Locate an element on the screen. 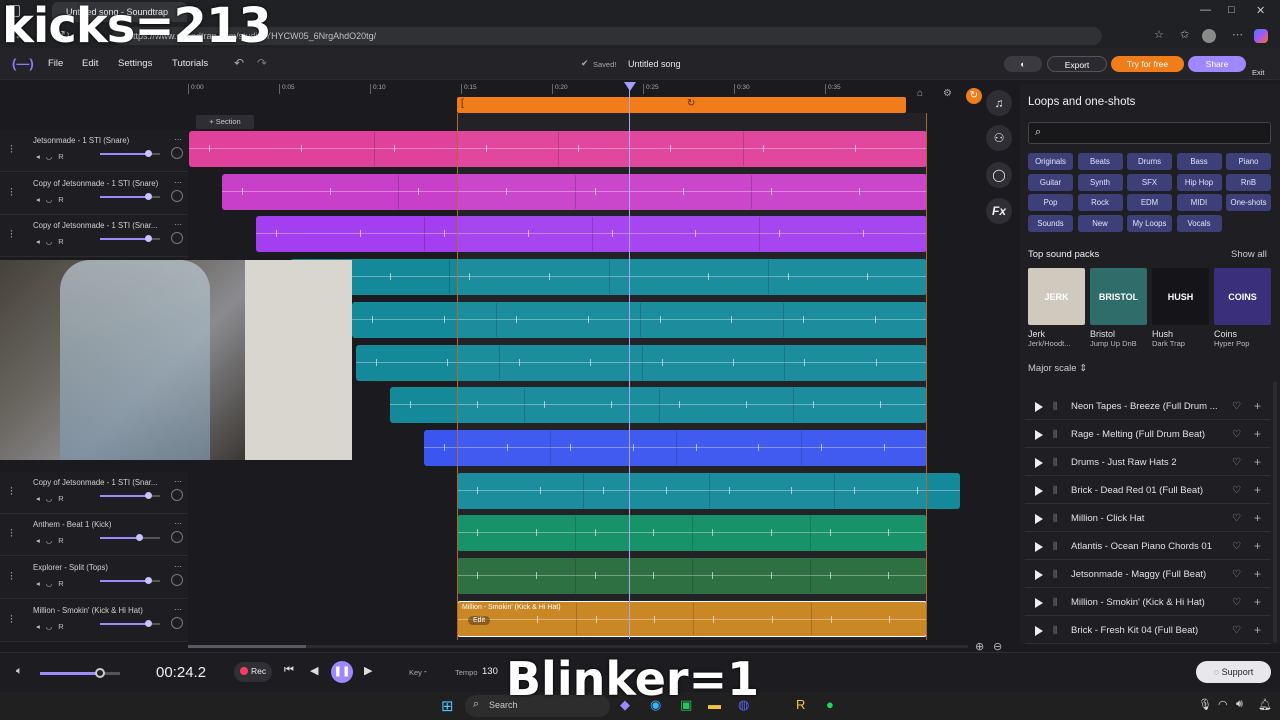  rewind-icon: ◀ is located at coordinates (314, 670).